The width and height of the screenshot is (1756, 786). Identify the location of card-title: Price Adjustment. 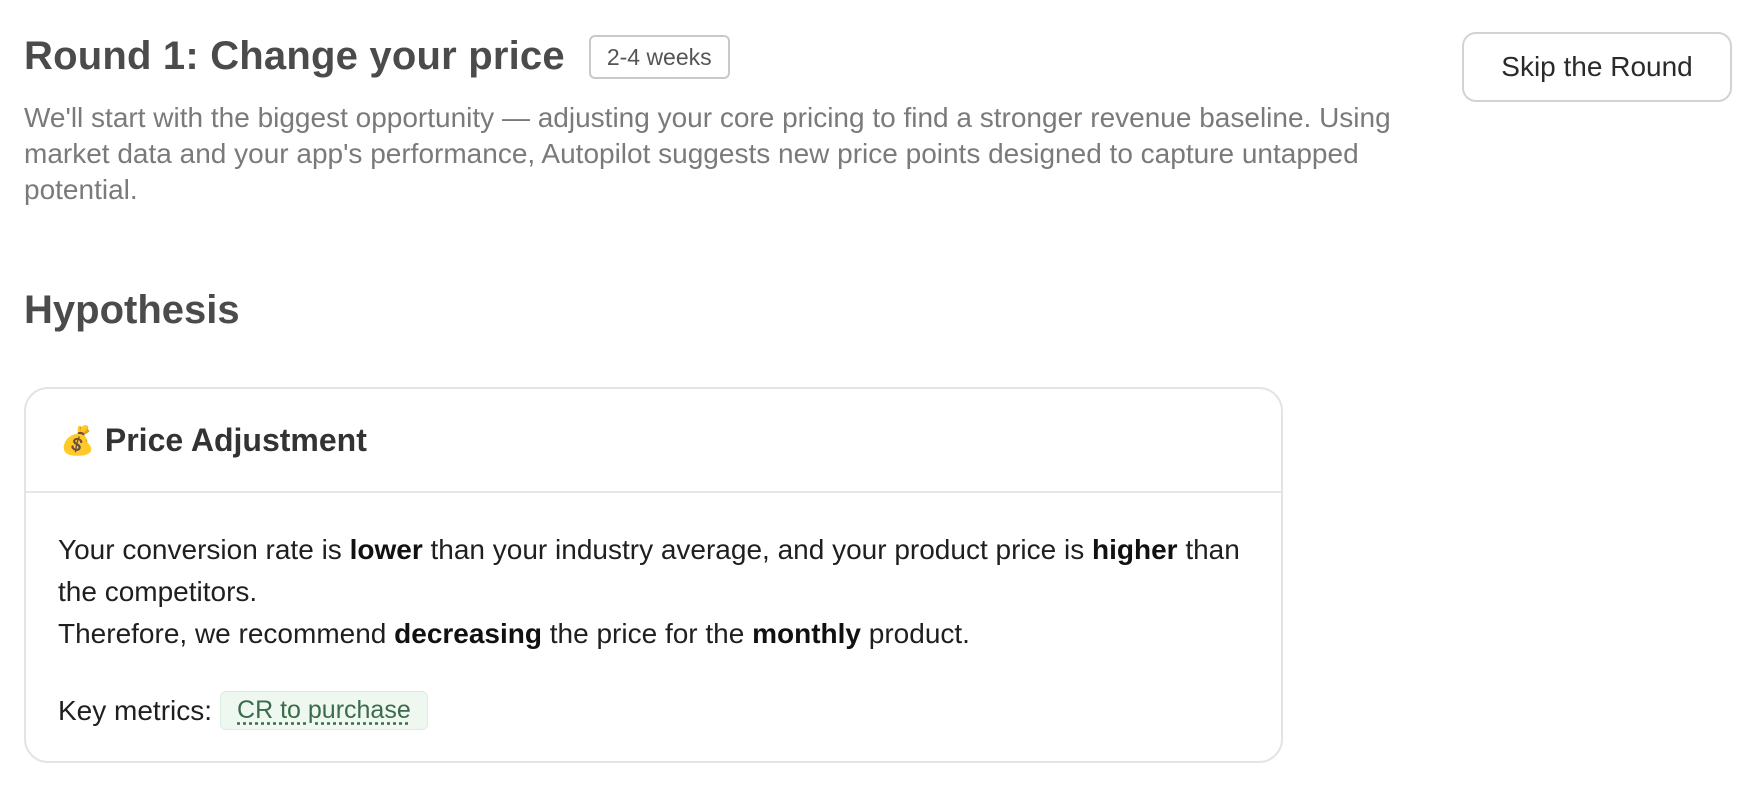
(235, 439).